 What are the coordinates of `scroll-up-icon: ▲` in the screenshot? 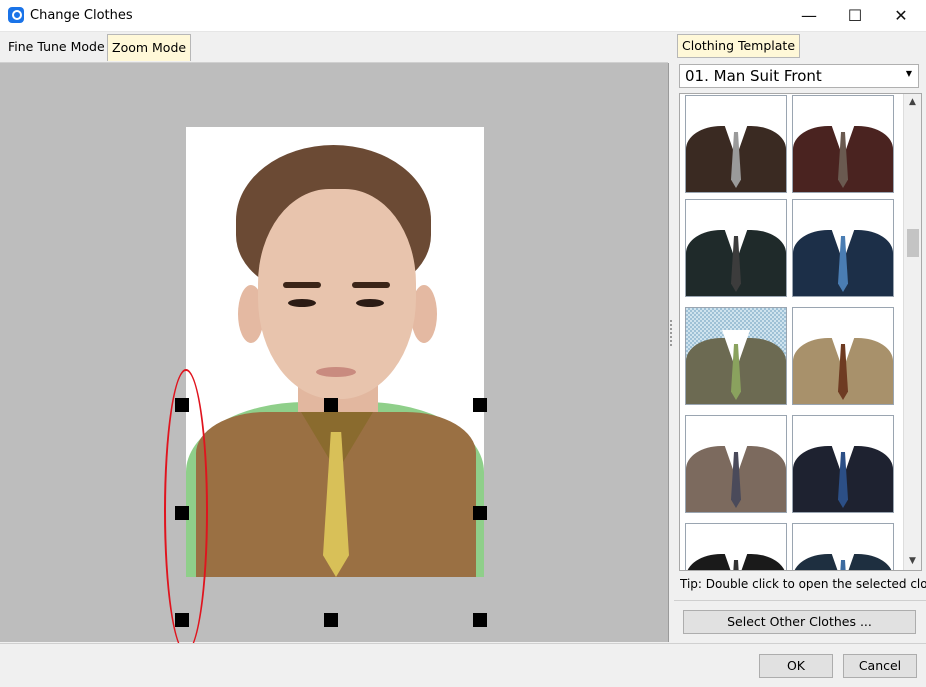 It's located at (912, 102).